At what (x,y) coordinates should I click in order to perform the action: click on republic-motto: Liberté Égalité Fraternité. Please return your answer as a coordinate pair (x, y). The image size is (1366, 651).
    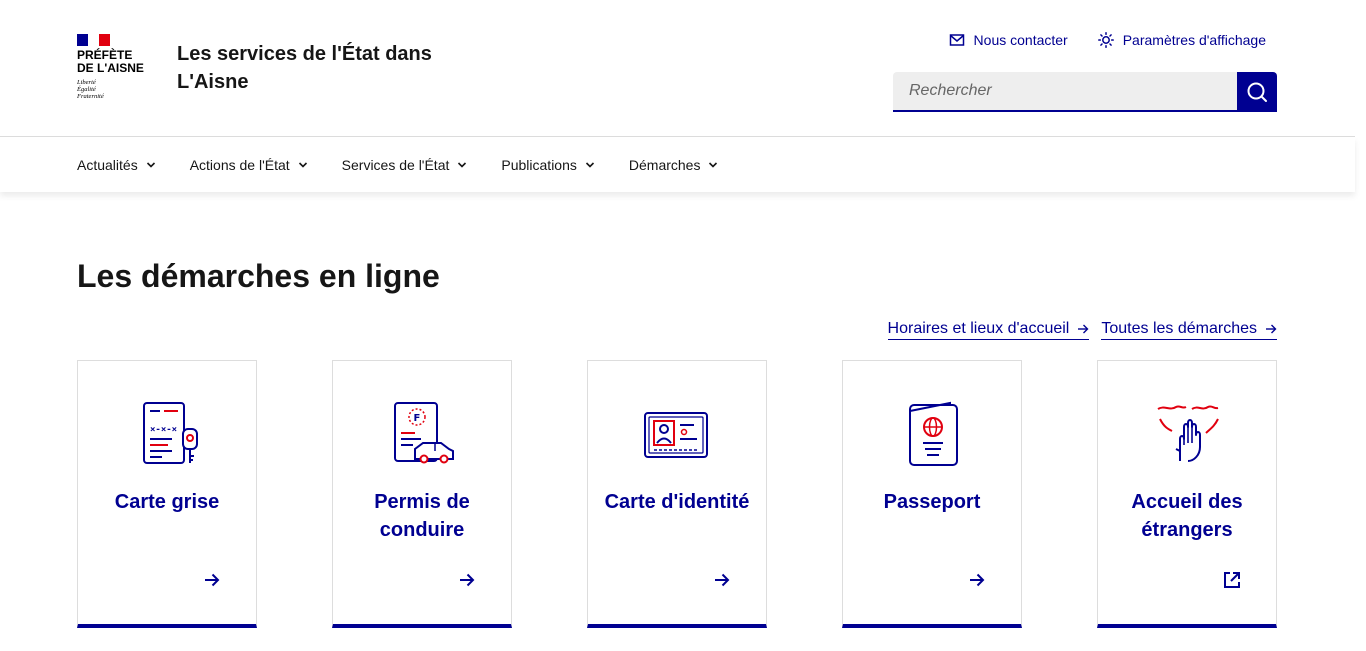
    Looking at the image, I should click on (117, 89).